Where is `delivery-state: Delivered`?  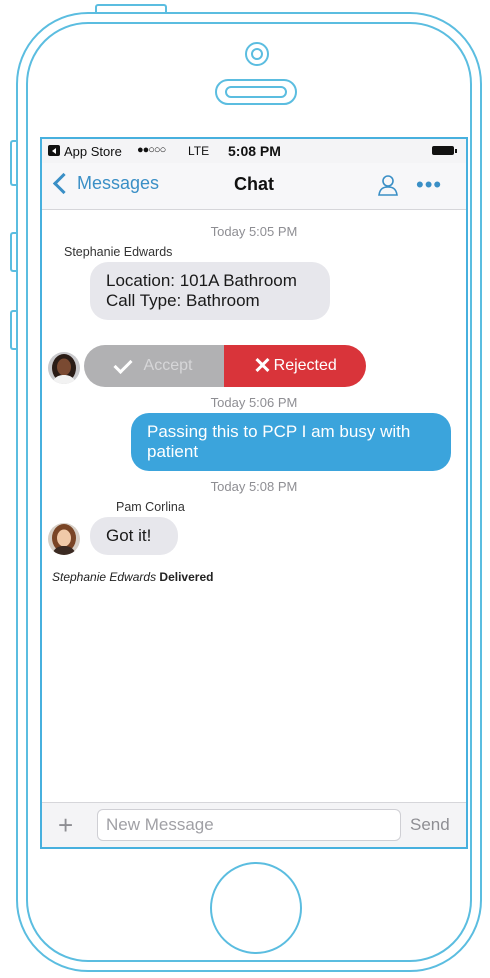 delivery-state: Delivered is located at coordinates (186, 577).